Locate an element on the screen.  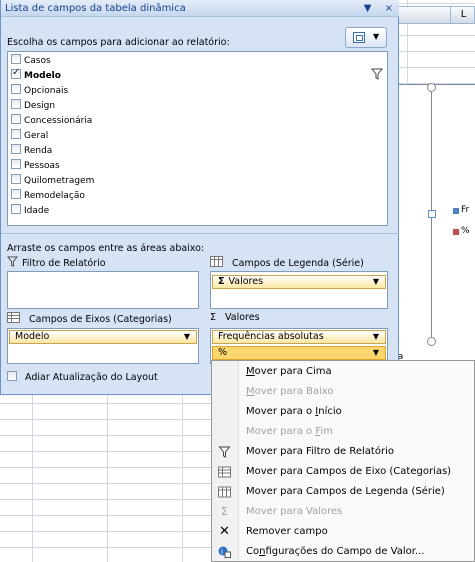
column-header-l: L is located at coordinates (463, 15).